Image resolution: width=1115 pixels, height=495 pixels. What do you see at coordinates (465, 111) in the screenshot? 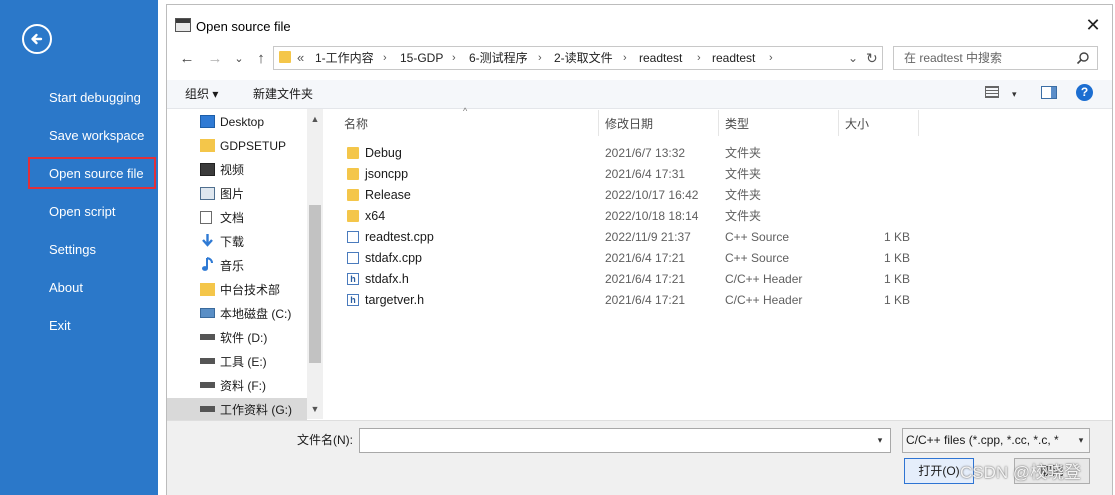
I see `sort-ascending-icon: ^` at bounding box center [465, 111].